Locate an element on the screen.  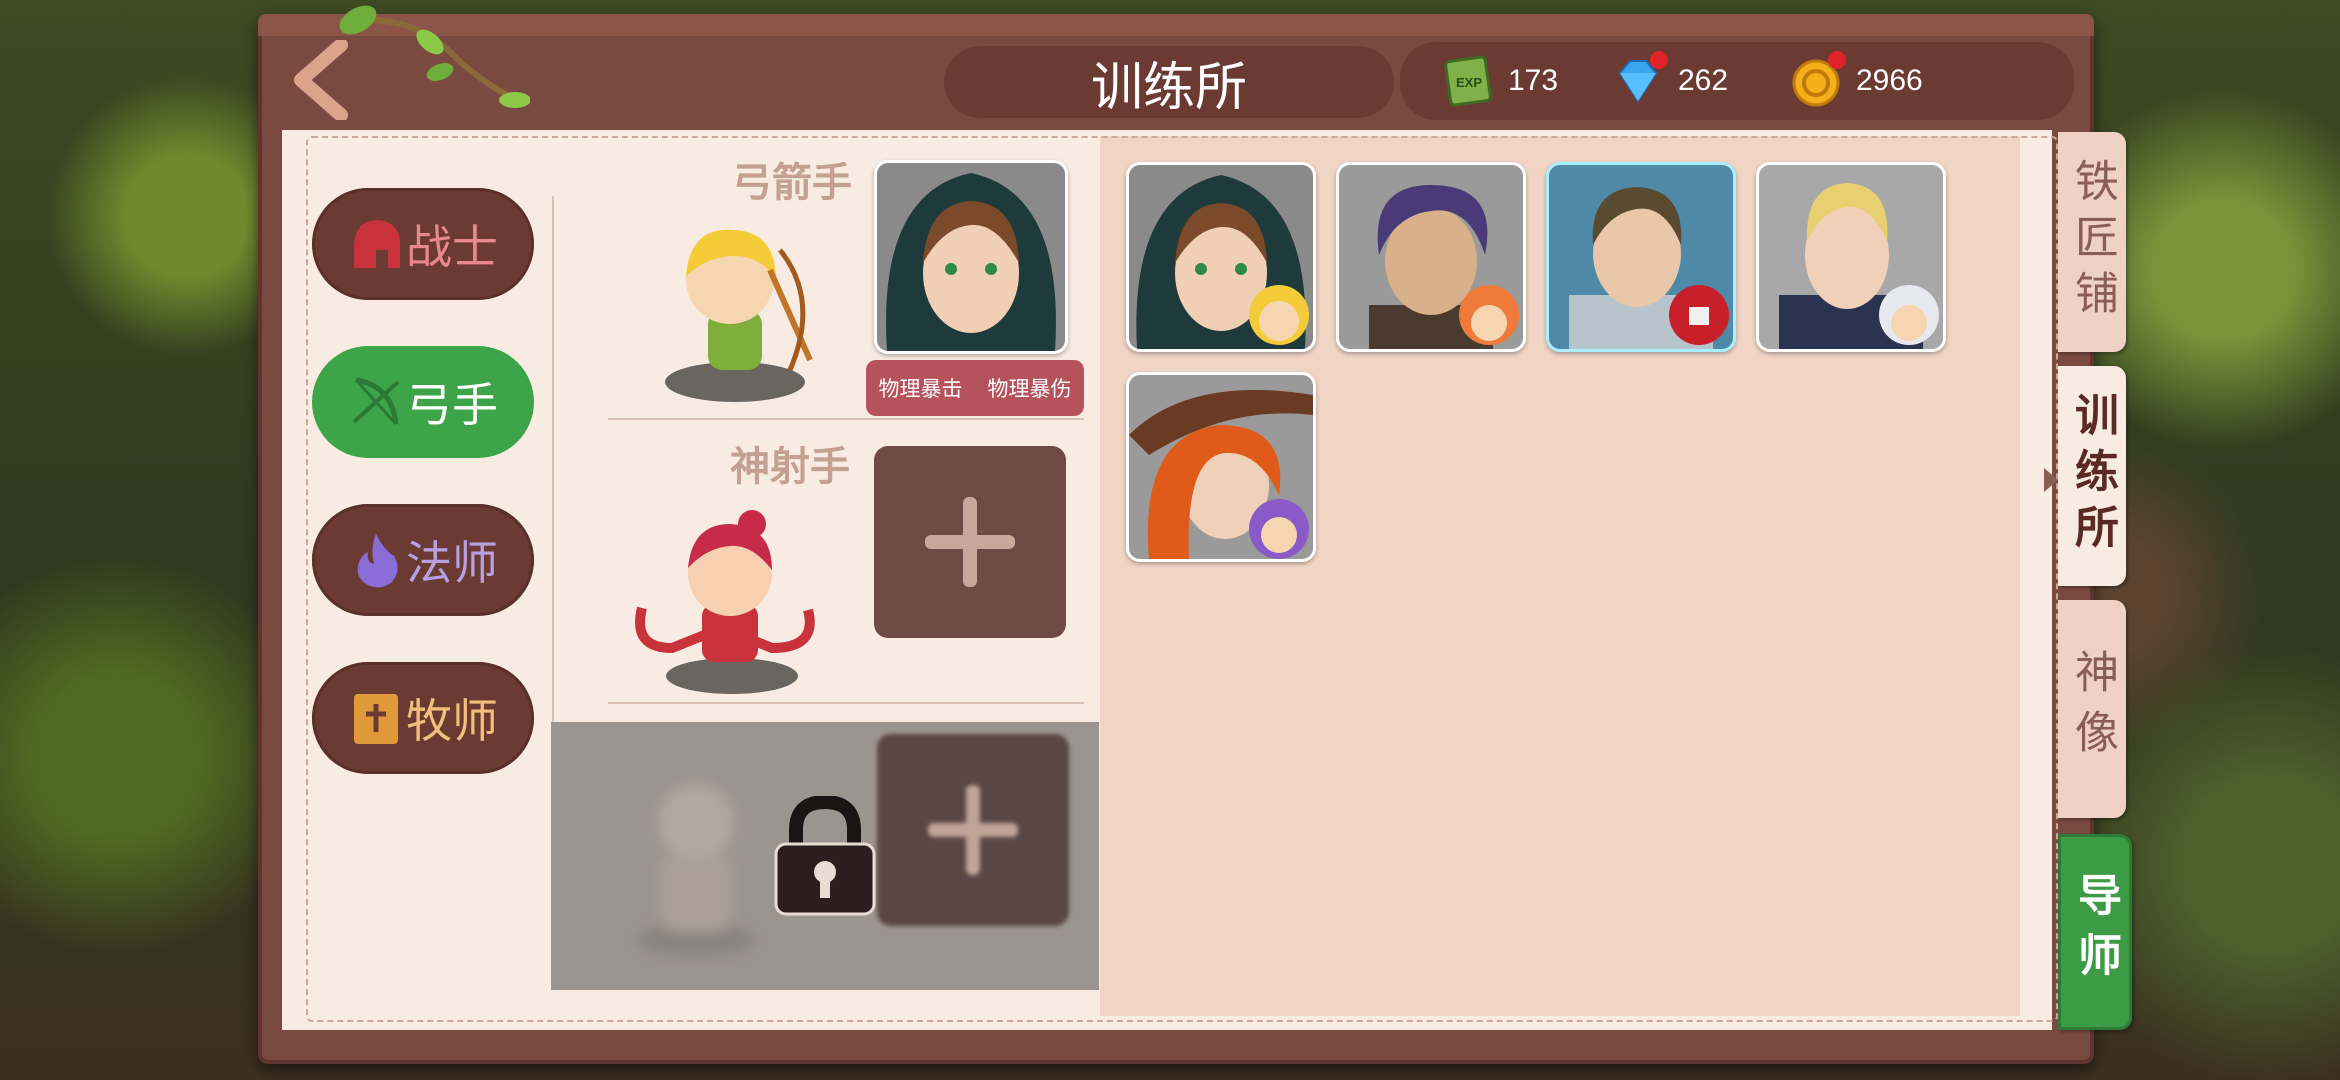
tag-crit-damage: 物理暴伤 is located at coordinates (1029, 389).